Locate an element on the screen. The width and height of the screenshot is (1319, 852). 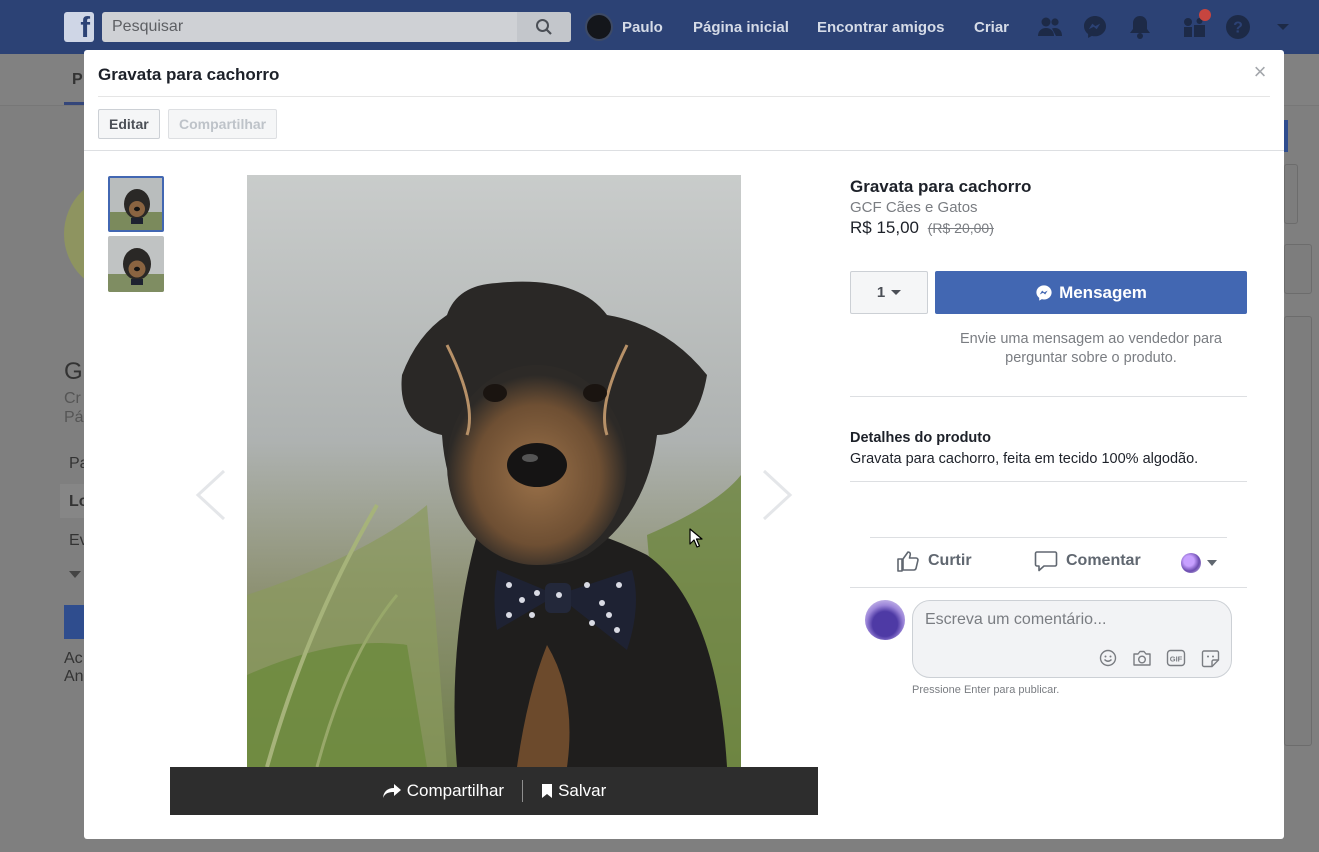
comment-composer: GIF is located at coordinates (1072, 639).